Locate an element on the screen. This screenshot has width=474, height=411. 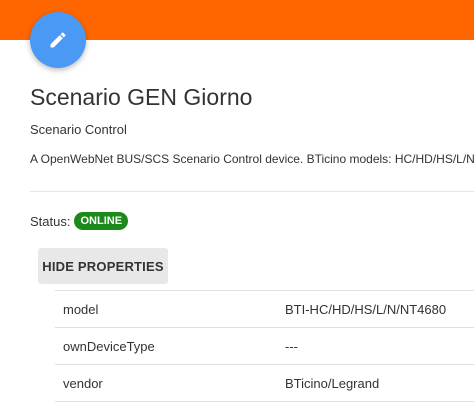
edit-button is located at coordinates (58, 40).